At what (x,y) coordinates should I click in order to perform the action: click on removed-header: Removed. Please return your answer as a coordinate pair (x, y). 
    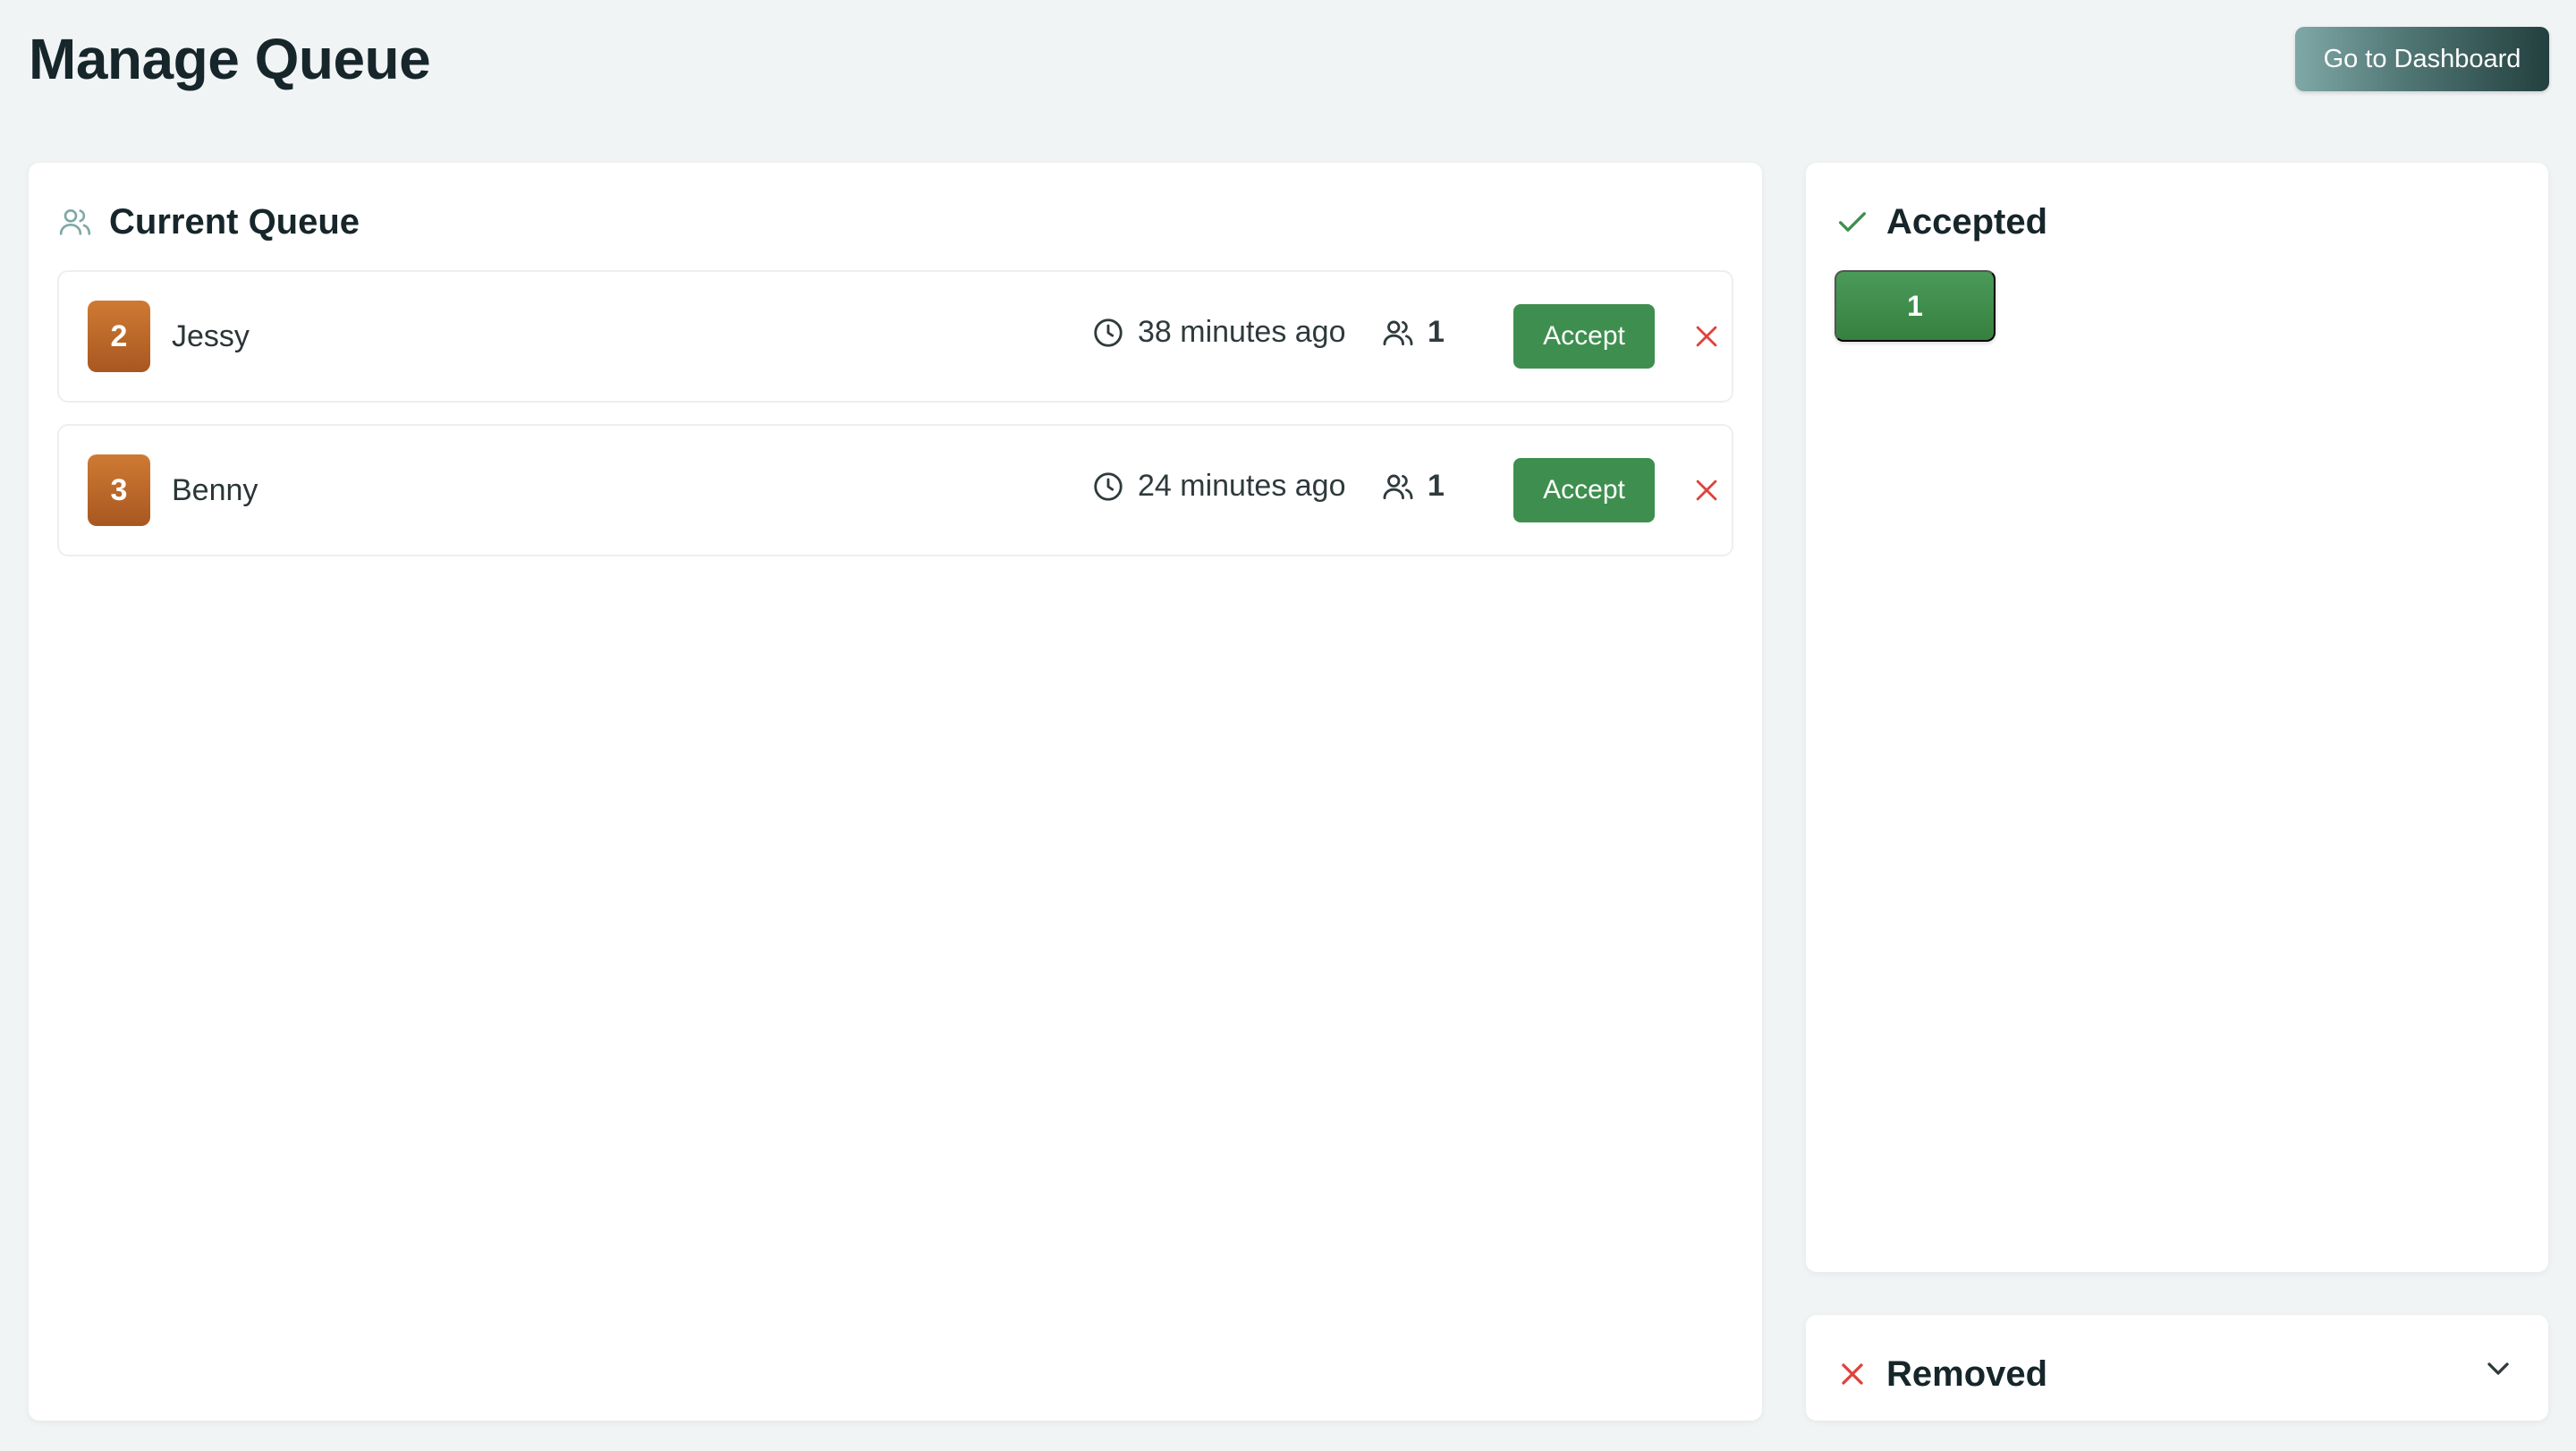
    Looking at the image, I should click on (1941, 1374).